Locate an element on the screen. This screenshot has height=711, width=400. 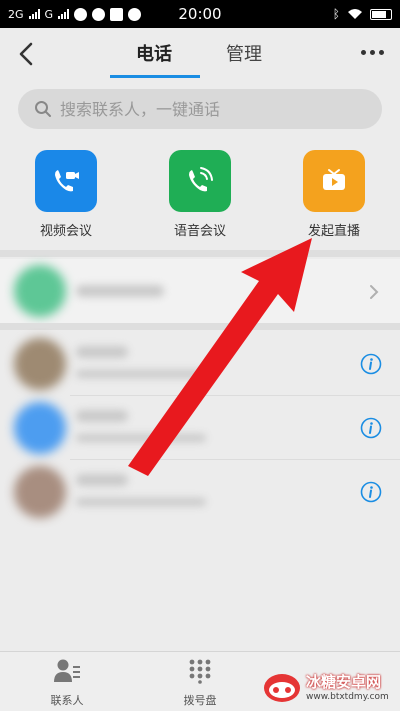
voice-conference-label: 语音会议 is located at coordinates (199, 231).